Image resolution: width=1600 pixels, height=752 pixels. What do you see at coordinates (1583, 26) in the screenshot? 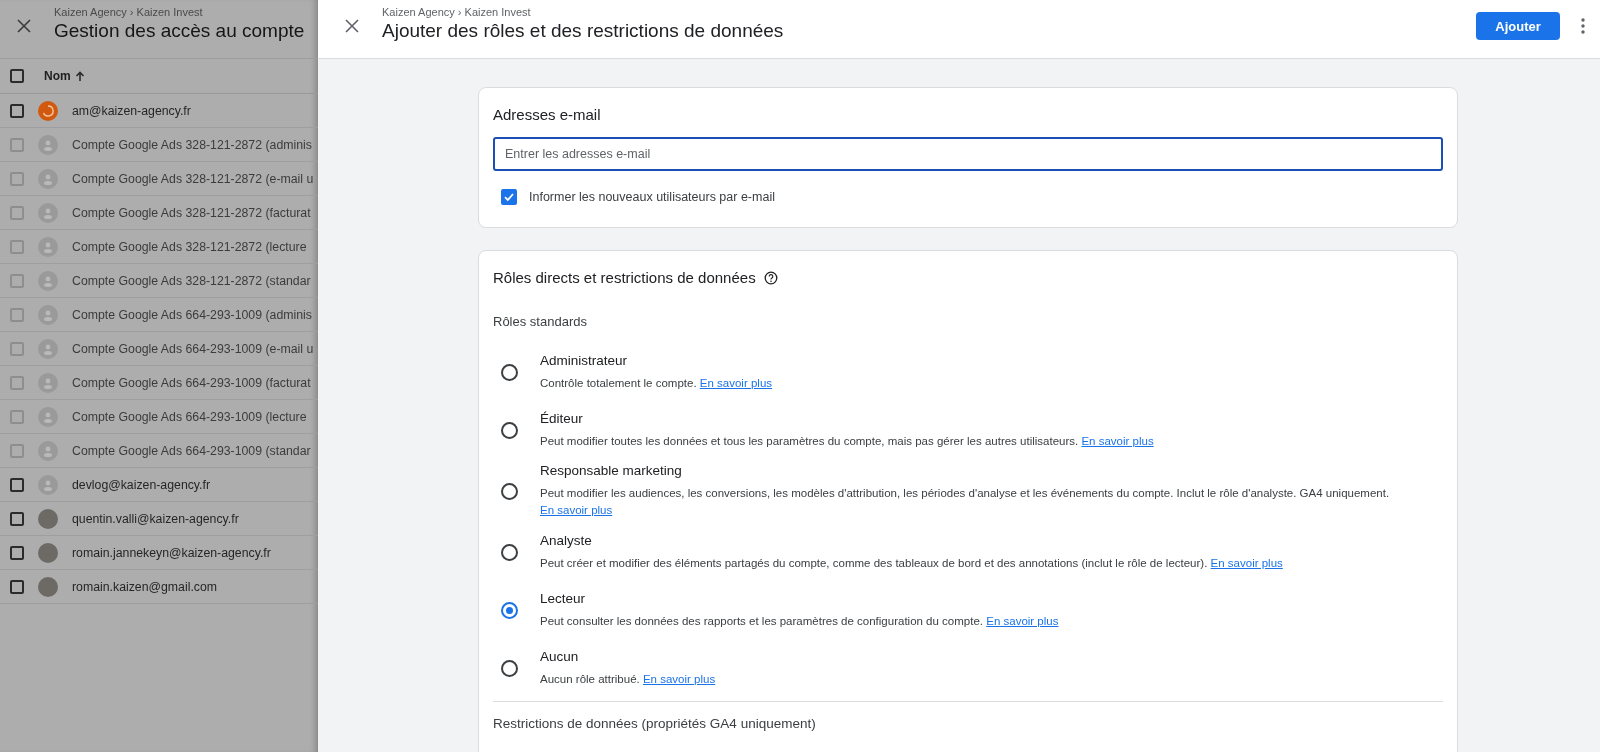
I see `more-menu-button` at bounding box center [1583, 26].